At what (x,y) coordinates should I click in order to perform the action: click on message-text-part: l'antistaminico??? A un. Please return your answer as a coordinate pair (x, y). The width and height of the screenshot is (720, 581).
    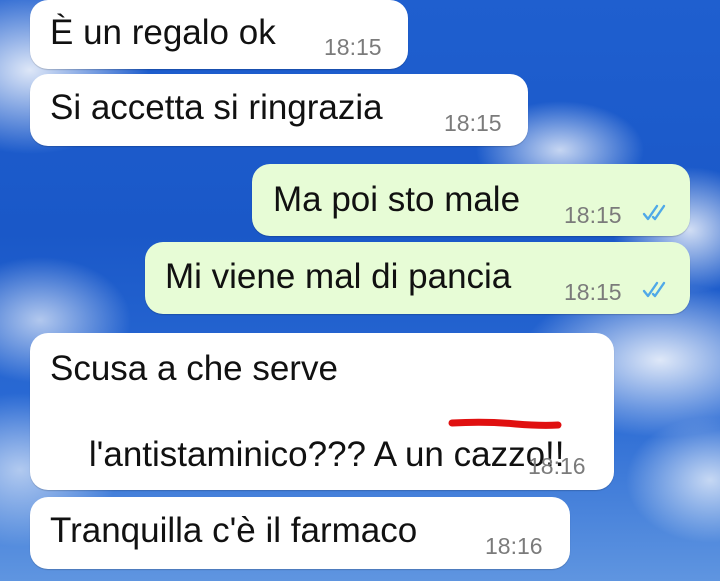
    Looking at the image, I should click on (271, 454).